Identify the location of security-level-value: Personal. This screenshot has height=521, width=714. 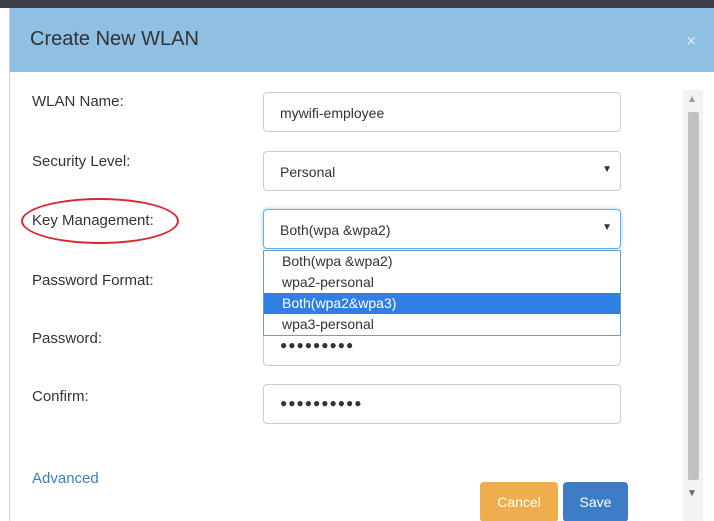
(308, 172).